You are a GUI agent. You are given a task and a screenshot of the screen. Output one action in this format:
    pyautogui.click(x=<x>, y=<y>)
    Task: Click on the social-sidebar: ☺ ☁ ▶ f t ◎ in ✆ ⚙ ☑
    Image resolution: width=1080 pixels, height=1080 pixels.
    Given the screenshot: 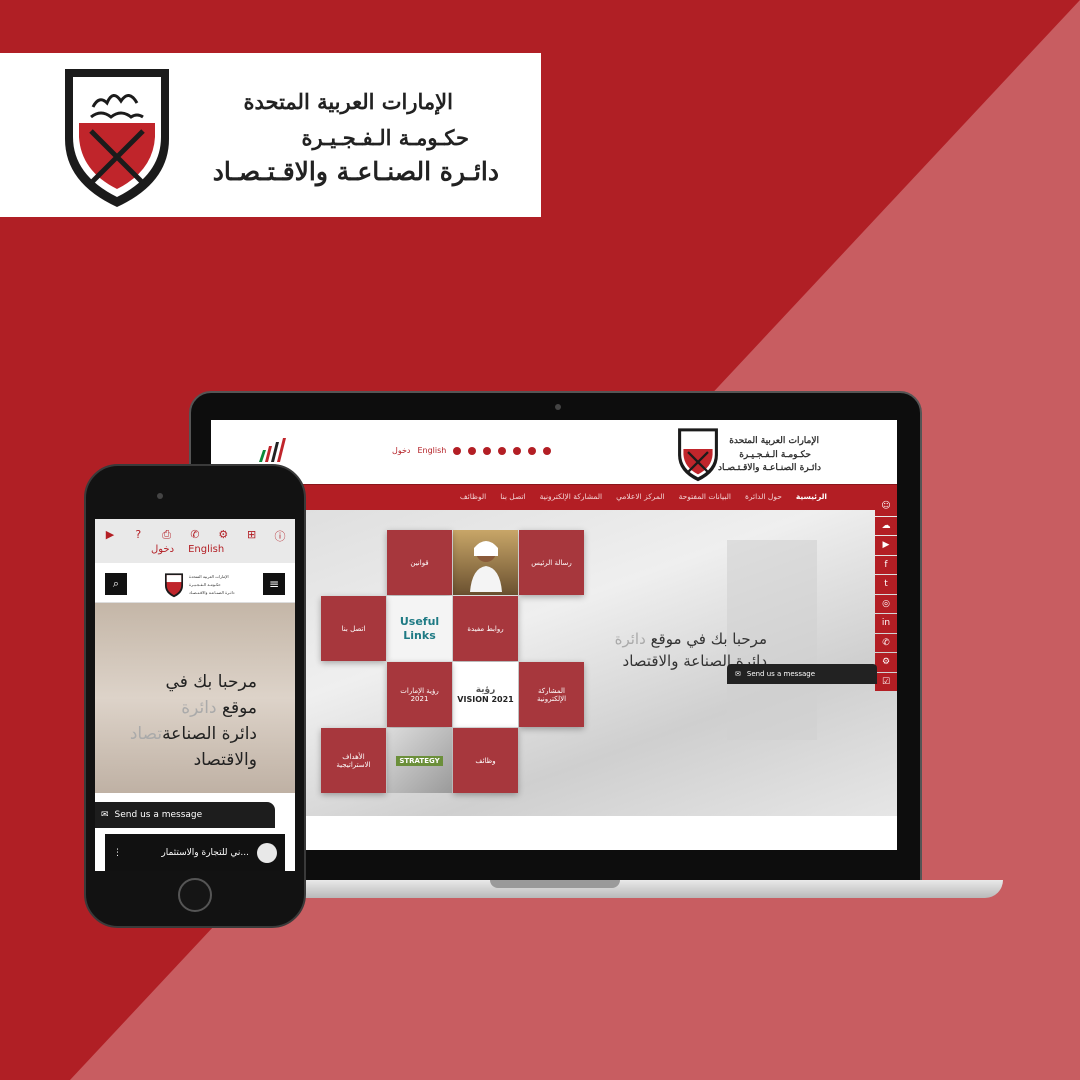 What is the action you would take?
    pyautogui.click(x=886, y=594)
    